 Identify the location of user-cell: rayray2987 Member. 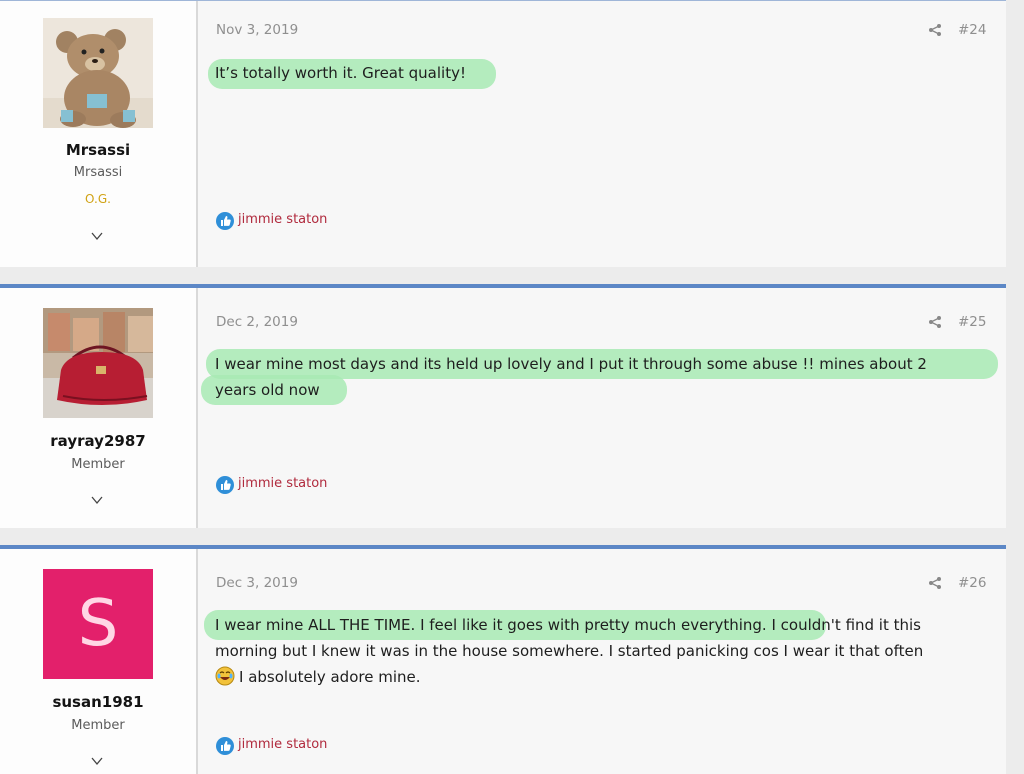
(99, 408).